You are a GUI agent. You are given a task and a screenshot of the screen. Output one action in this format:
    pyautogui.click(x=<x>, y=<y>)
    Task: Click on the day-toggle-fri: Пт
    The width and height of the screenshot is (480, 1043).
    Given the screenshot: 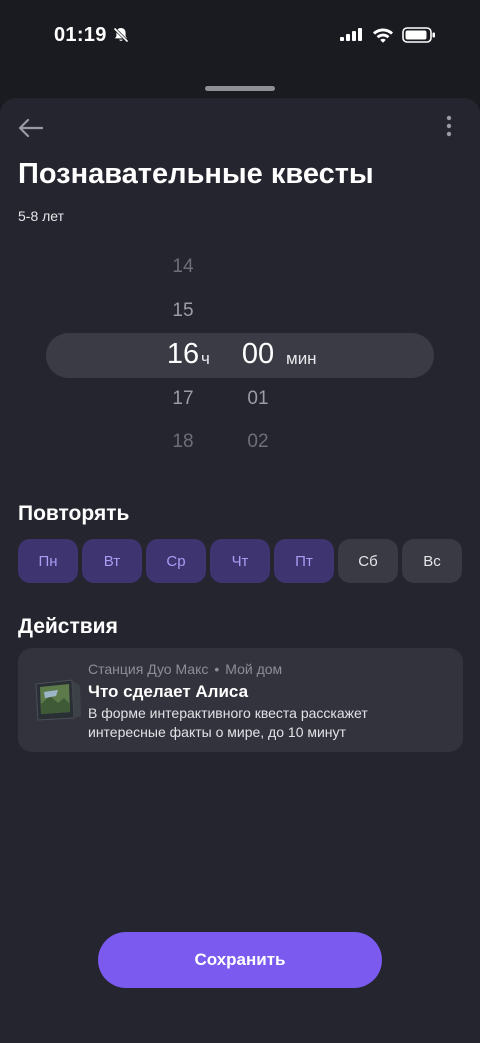 What is the action you would take?
    pyautogui.click(x=304, y=561)
    